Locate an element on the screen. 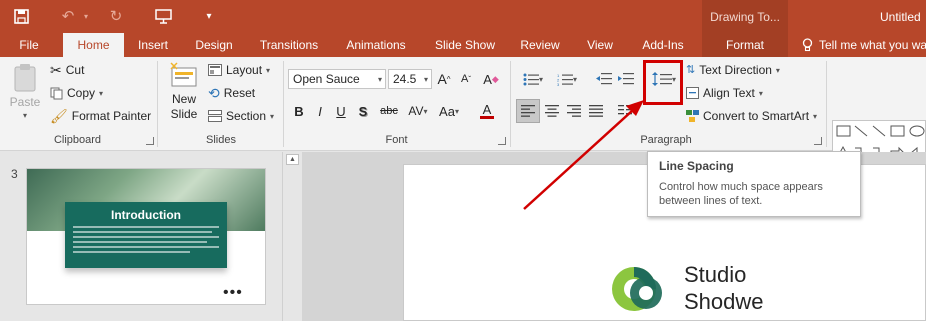 Image resolution: width=926 pixels, height=321 pixels. cut-button: ✂ Cut is located at coordinates (67, 70).